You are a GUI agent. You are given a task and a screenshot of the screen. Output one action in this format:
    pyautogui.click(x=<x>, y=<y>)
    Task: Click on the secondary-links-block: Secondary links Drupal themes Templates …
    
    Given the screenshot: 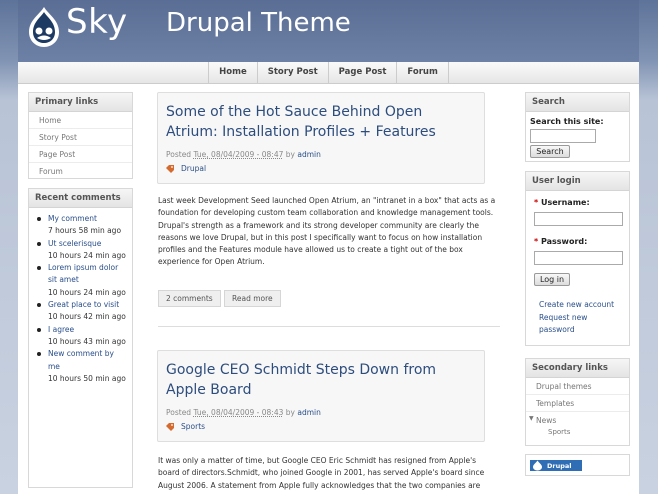 What is the action you would take?
    pyautogui.click(x=577, y=402)
    